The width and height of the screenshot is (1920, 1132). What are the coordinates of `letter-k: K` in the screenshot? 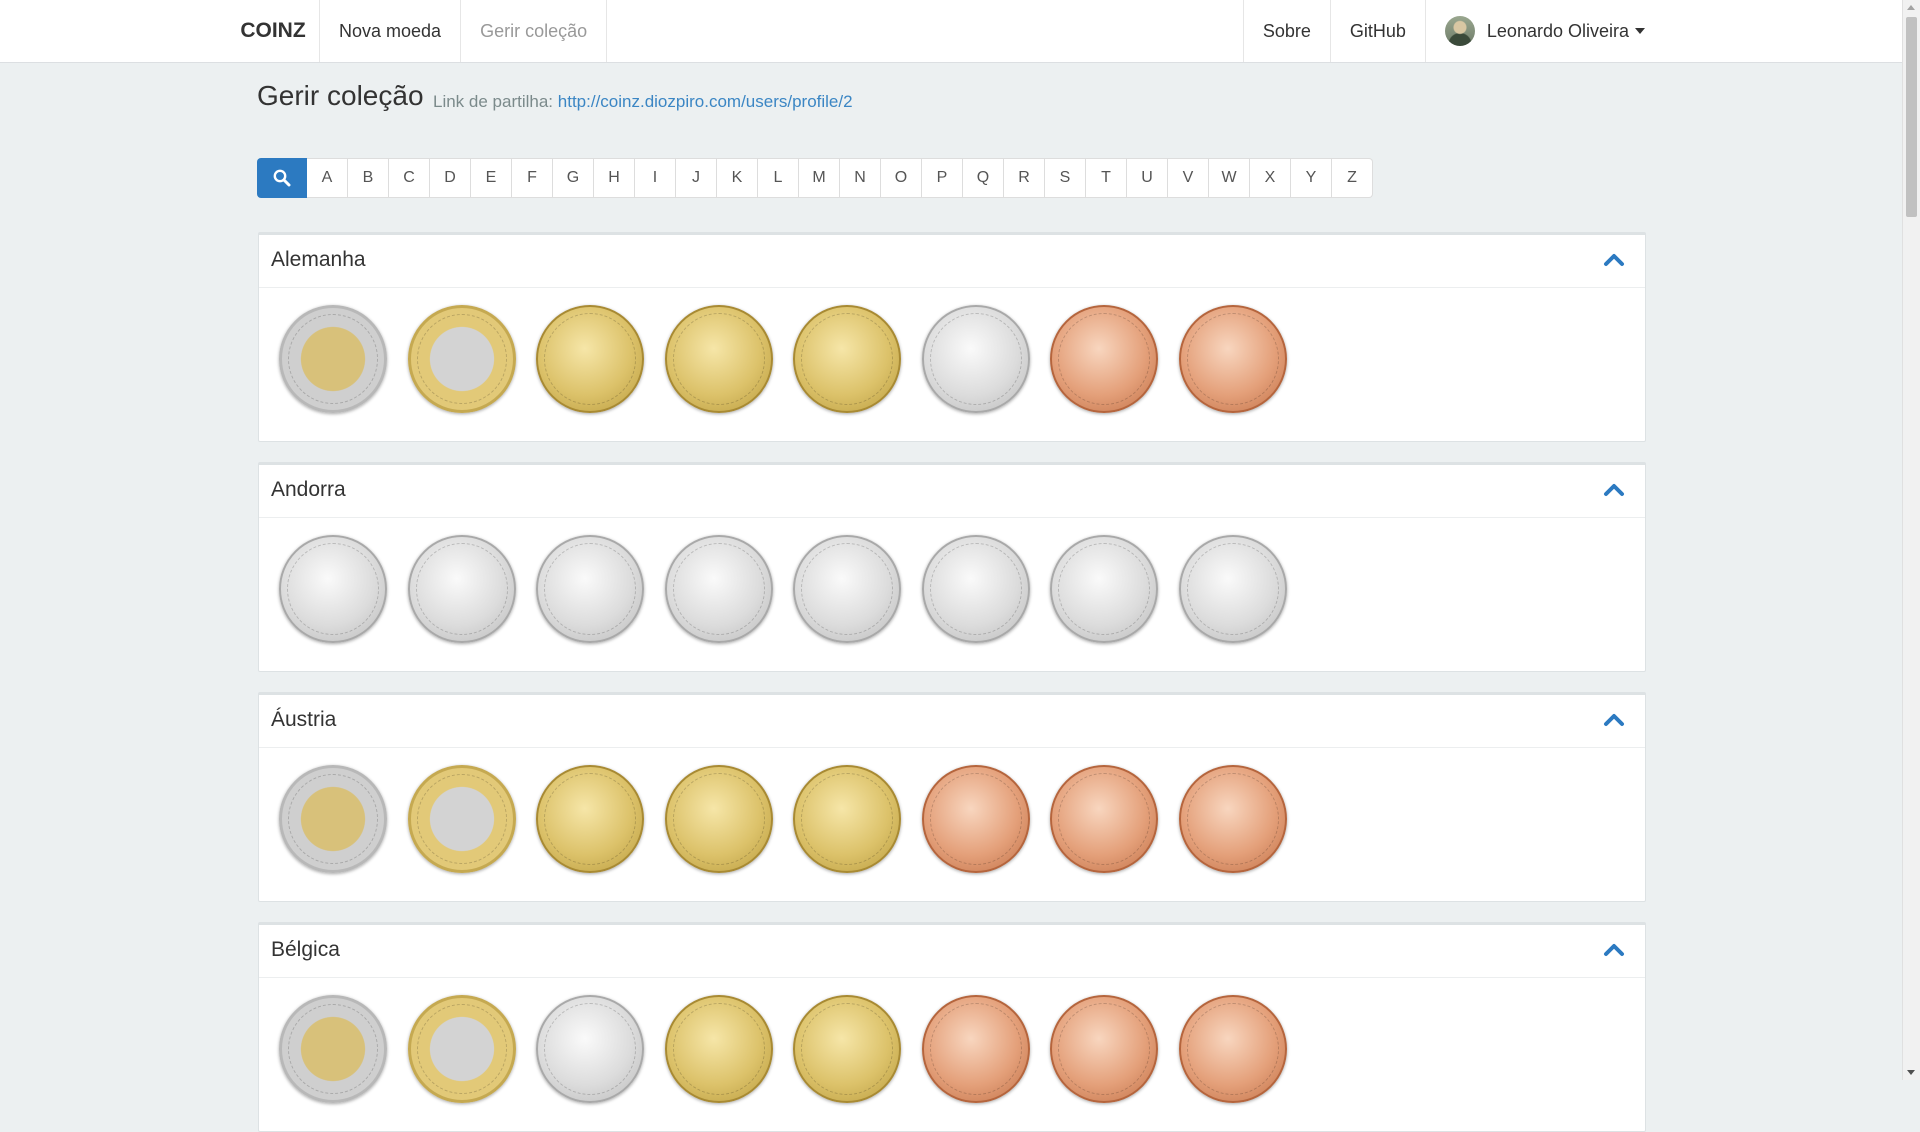 It's located at (737, 178).